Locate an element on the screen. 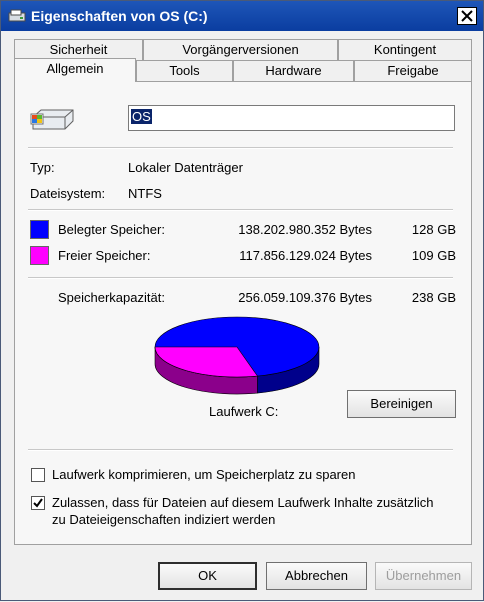 Image resolution: width=484 pixels, height=602 pixels. apply-button: Übernehmen is located at coordinates (423, 576).